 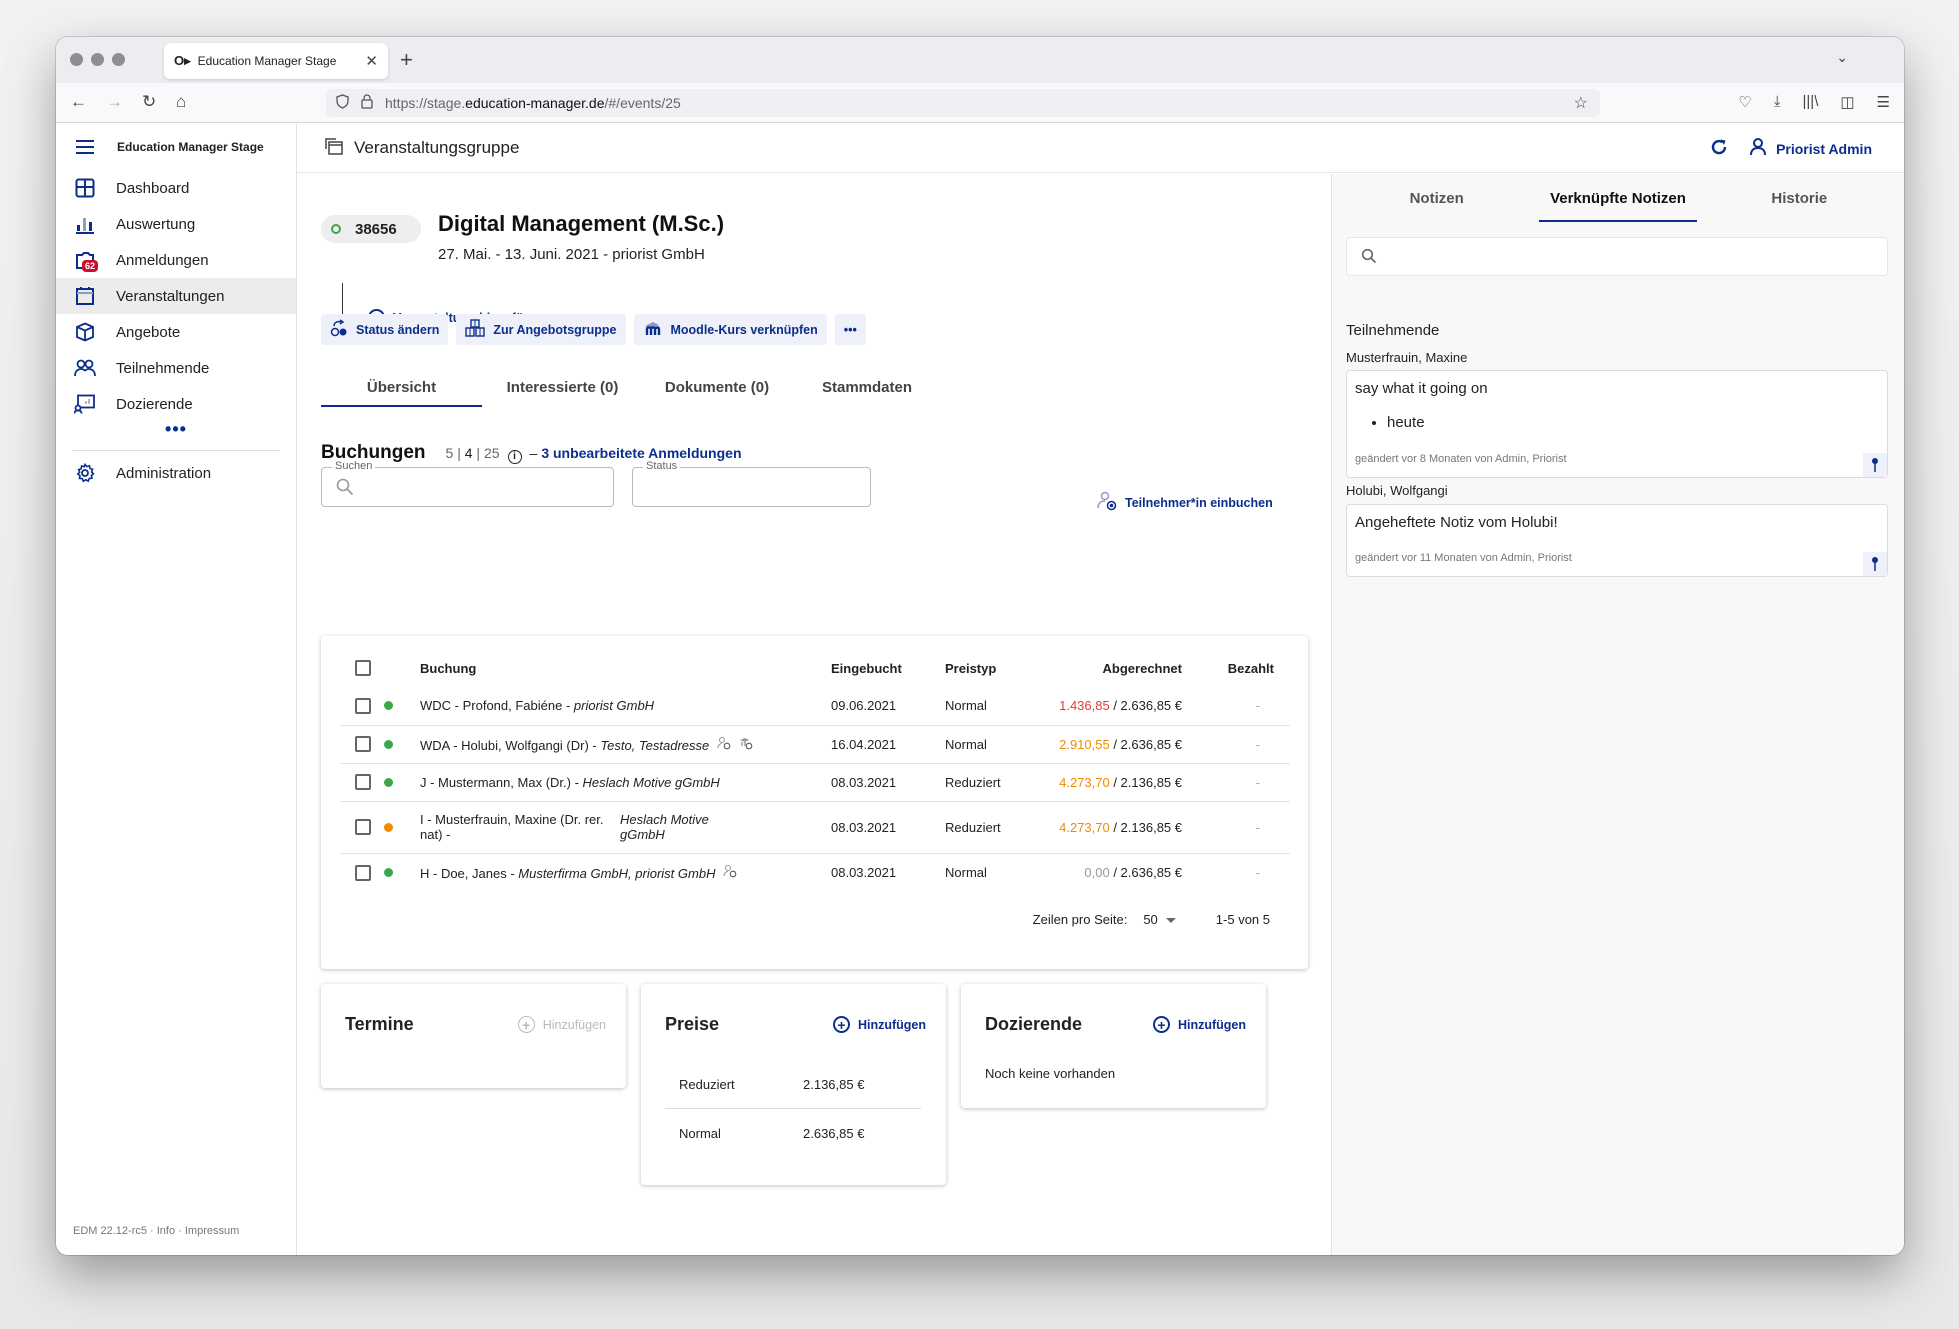 I want to click on teacher-icon, so click(x=85, y=404).